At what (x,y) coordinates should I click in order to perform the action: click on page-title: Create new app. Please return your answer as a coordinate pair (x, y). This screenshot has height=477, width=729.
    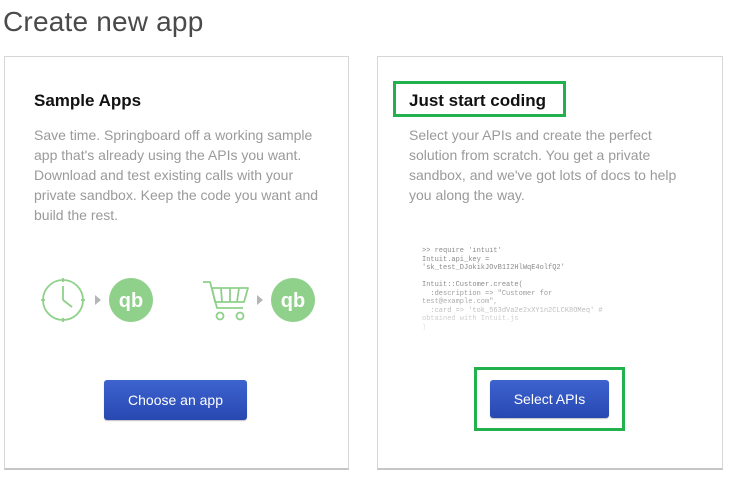
    Looking at the image, I should click on (103, 21).